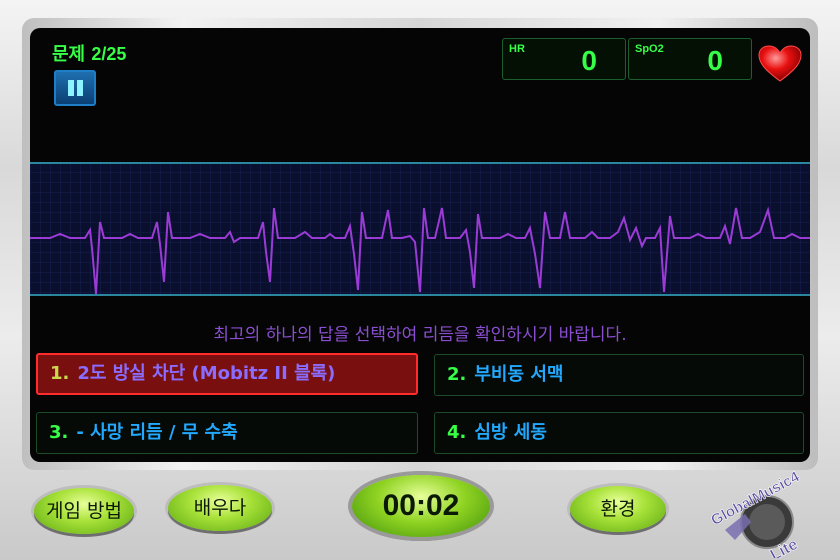 This screenshot has width=840, height=560. I want to click on option-number: 1., so click(60, 373).